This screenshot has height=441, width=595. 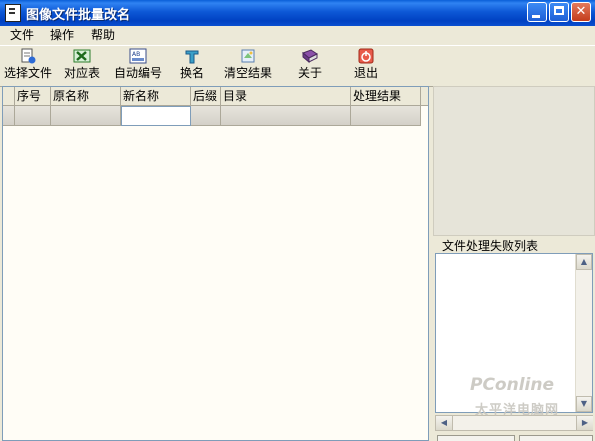 I want to click on column-header-new-name: 新名称, so click(x=156, y=96).